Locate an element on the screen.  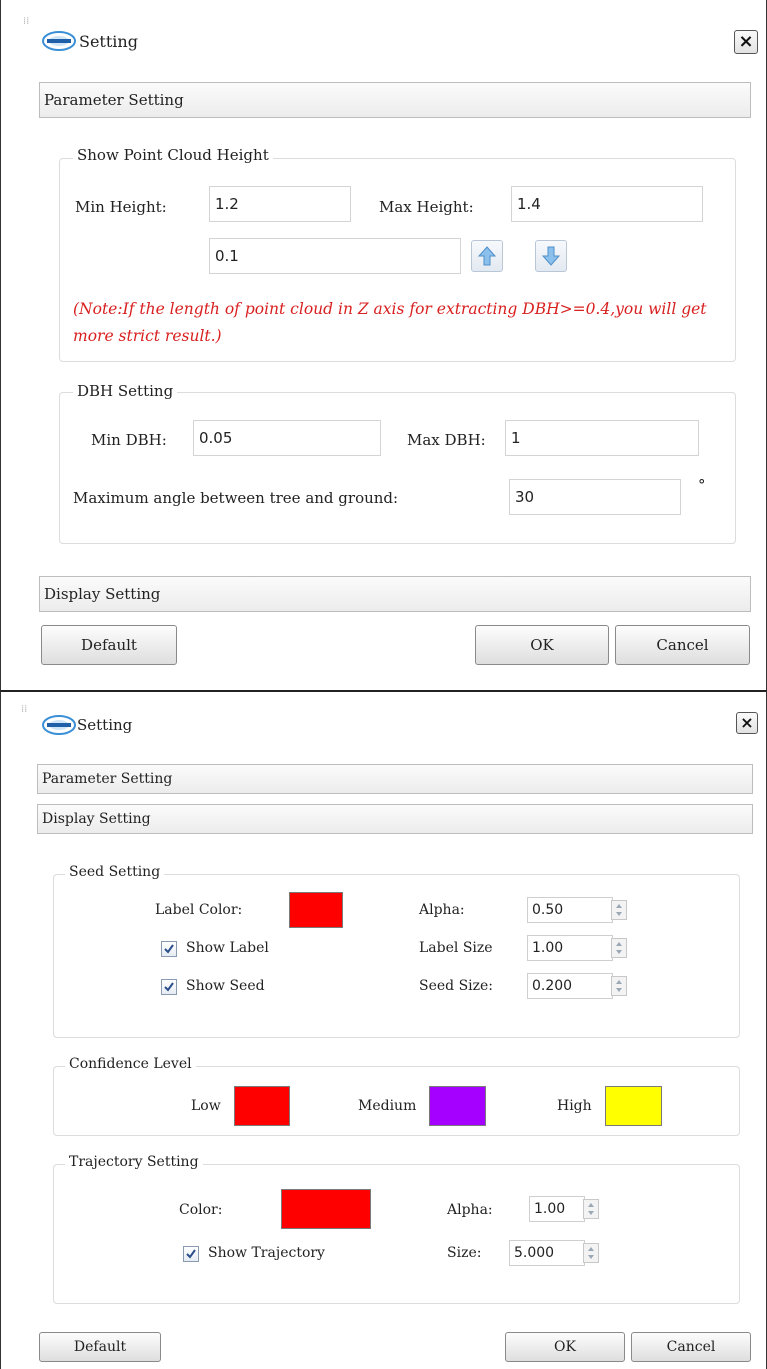
show-trajectory-checkbox is located at coordinates (191, 1254).